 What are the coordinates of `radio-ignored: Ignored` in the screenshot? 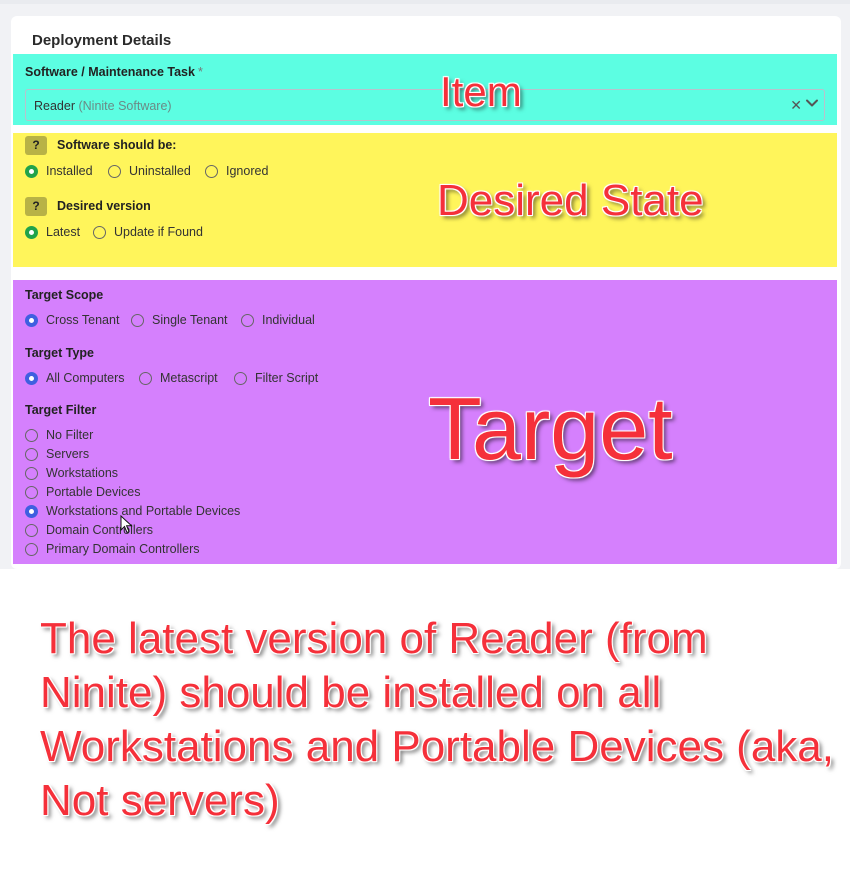 It's located at (236, 171).